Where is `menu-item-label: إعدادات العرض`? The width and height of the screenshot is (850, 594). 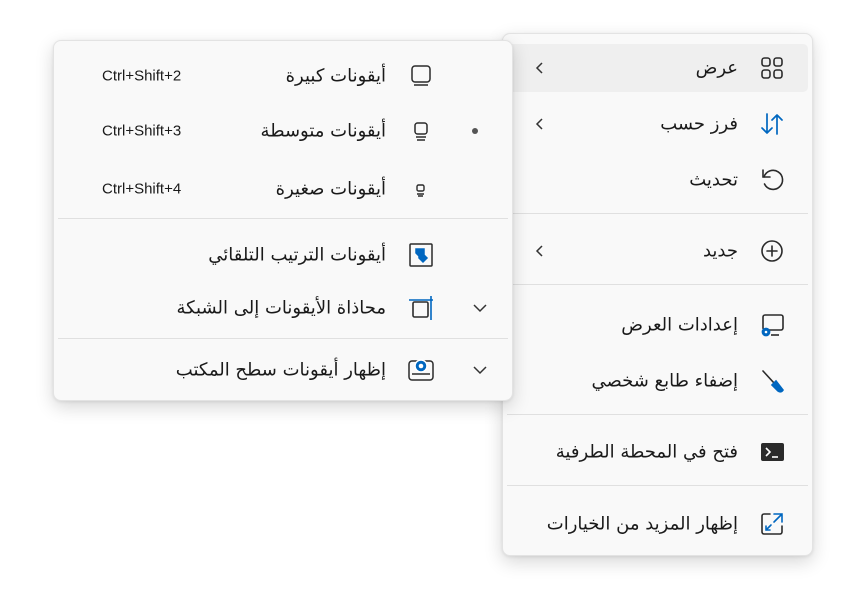
menu-item-label: إعدادات العرض is located at coordinates (679, 325).